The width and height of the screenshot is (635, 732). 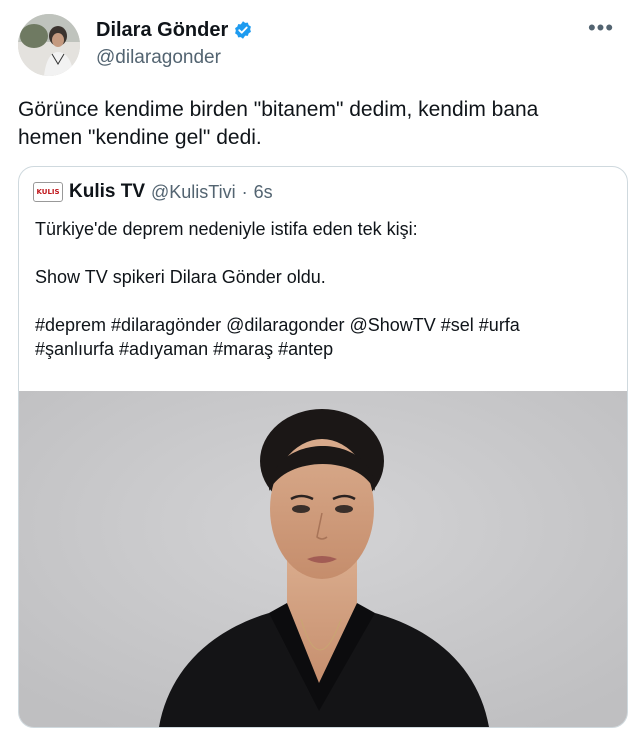 I want to click on quoted-tweet-header: KULIS Kulis TV @KulisTivi · 6s, so click(x=153, y=192).